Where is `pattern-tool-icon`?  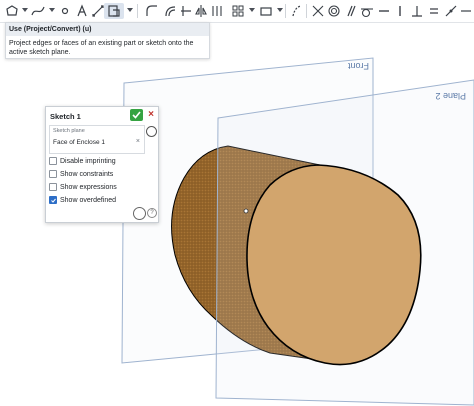
pattern-tool-icon is located at coordinates (217, 11).